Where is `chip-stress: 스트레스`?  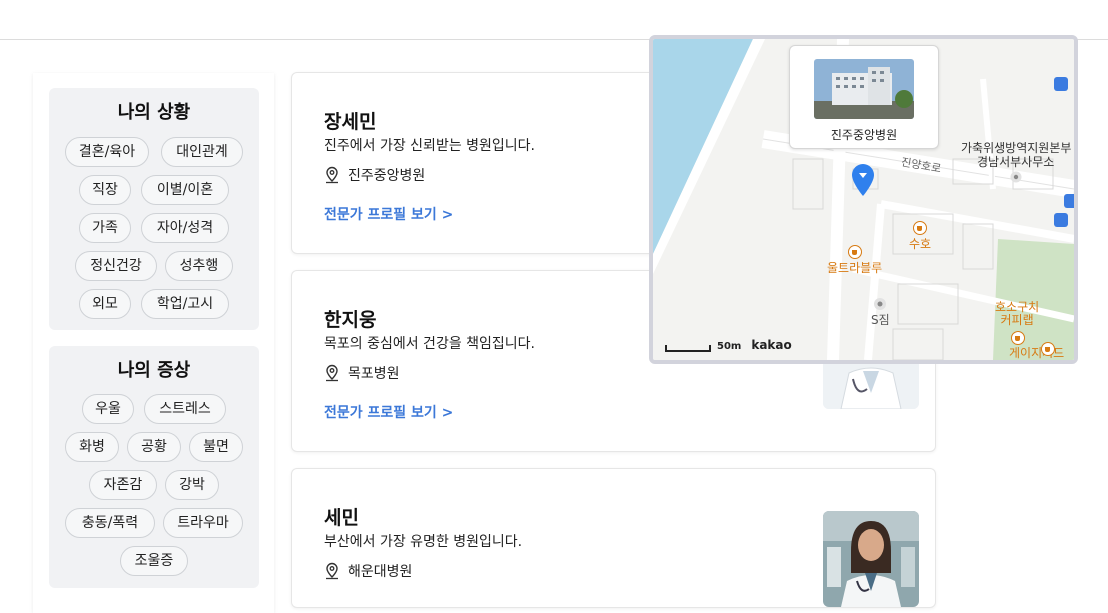
chip-stress: 스트레스 is located at coordinates (185, 409).